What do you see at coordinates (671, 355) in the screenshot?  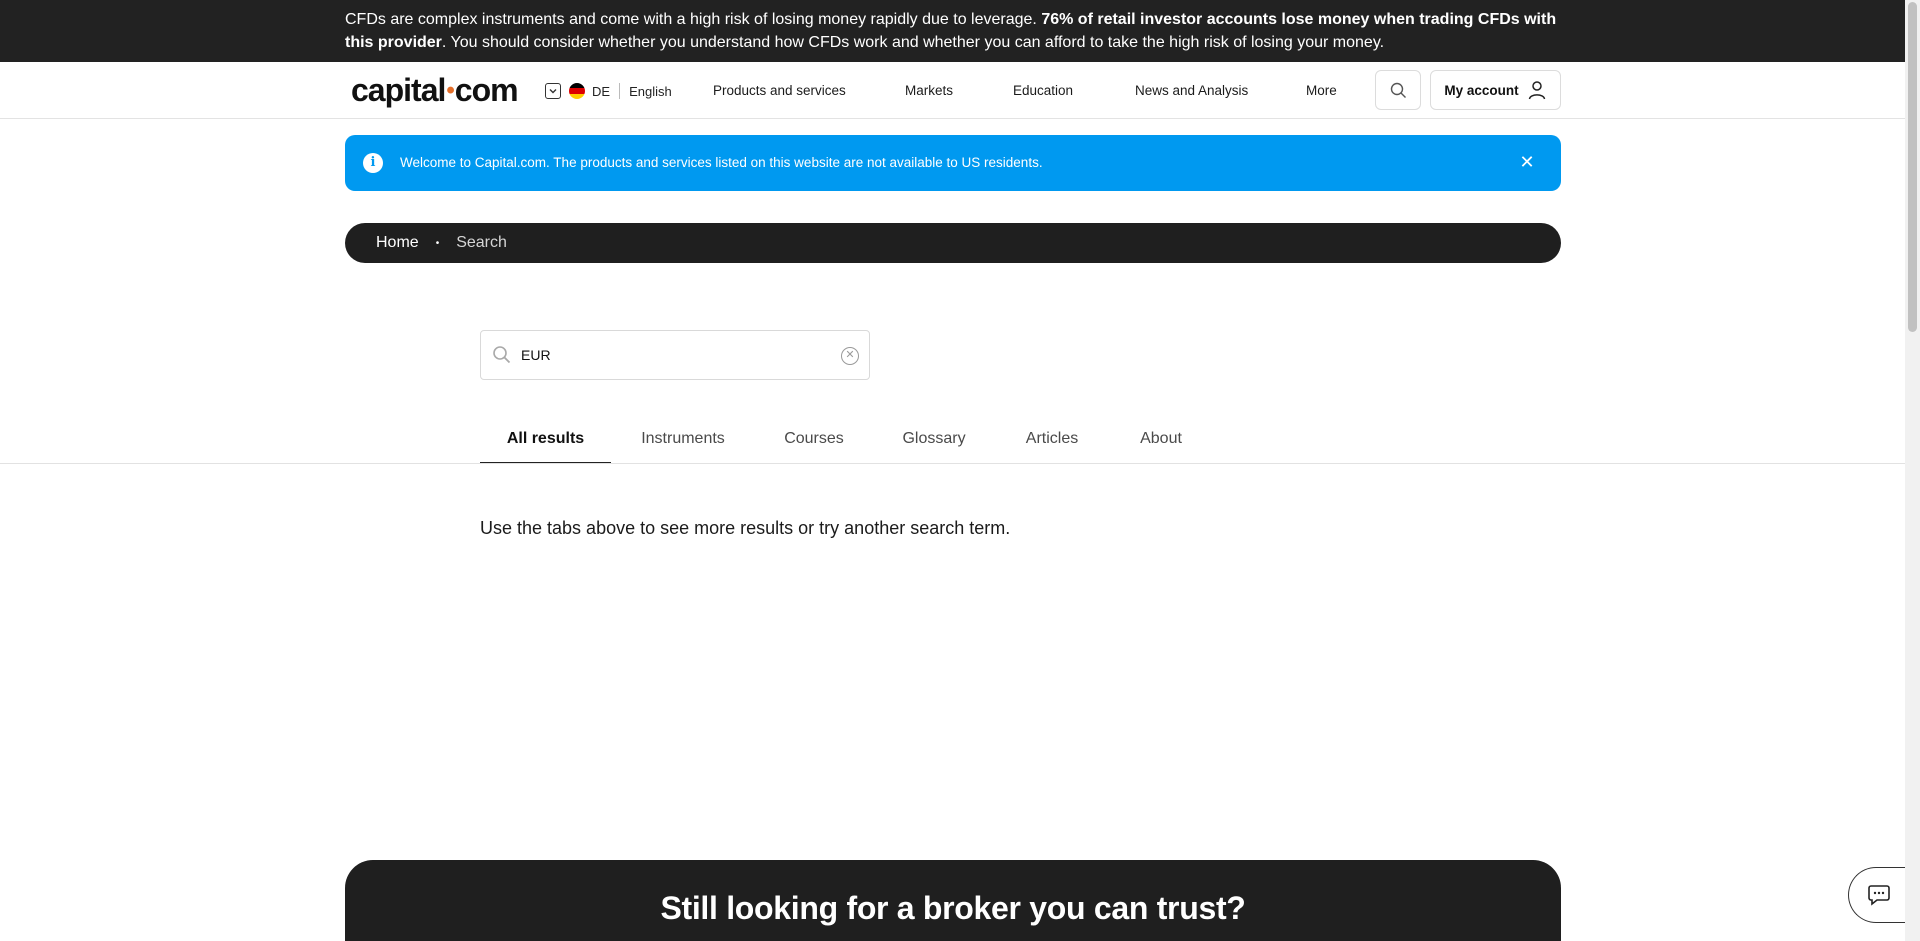 I see `search-input` at bounding box center [671, 355].